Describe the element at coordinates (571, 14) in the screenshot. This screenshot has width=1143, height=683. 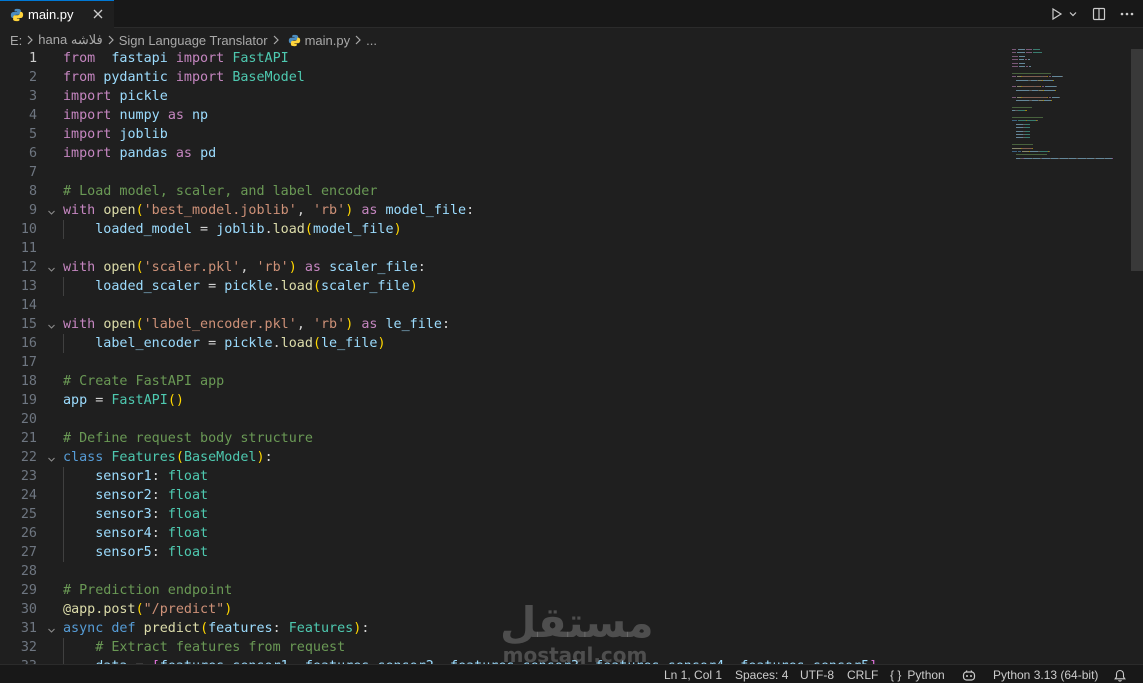
I see `tab-bar: main.py` at that location.